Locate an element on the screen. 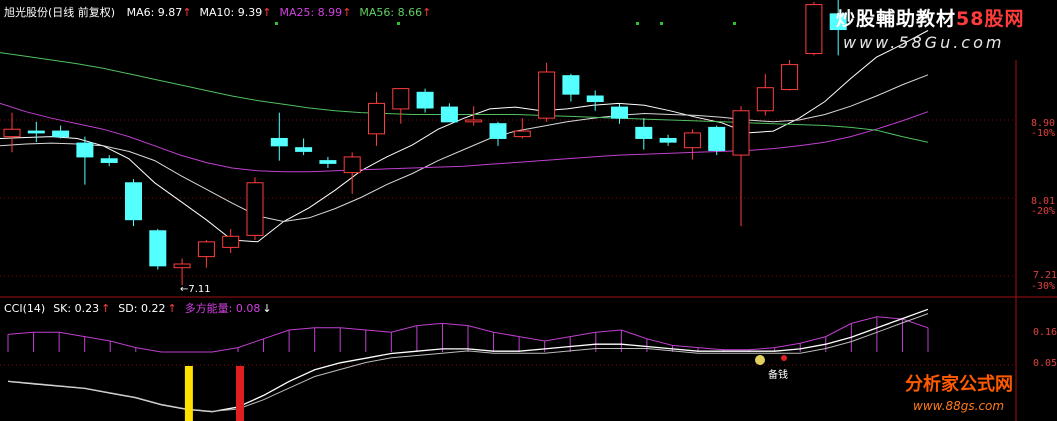  indicator-ma6: MA6: 9.87 is located at coordinates (154, 12).